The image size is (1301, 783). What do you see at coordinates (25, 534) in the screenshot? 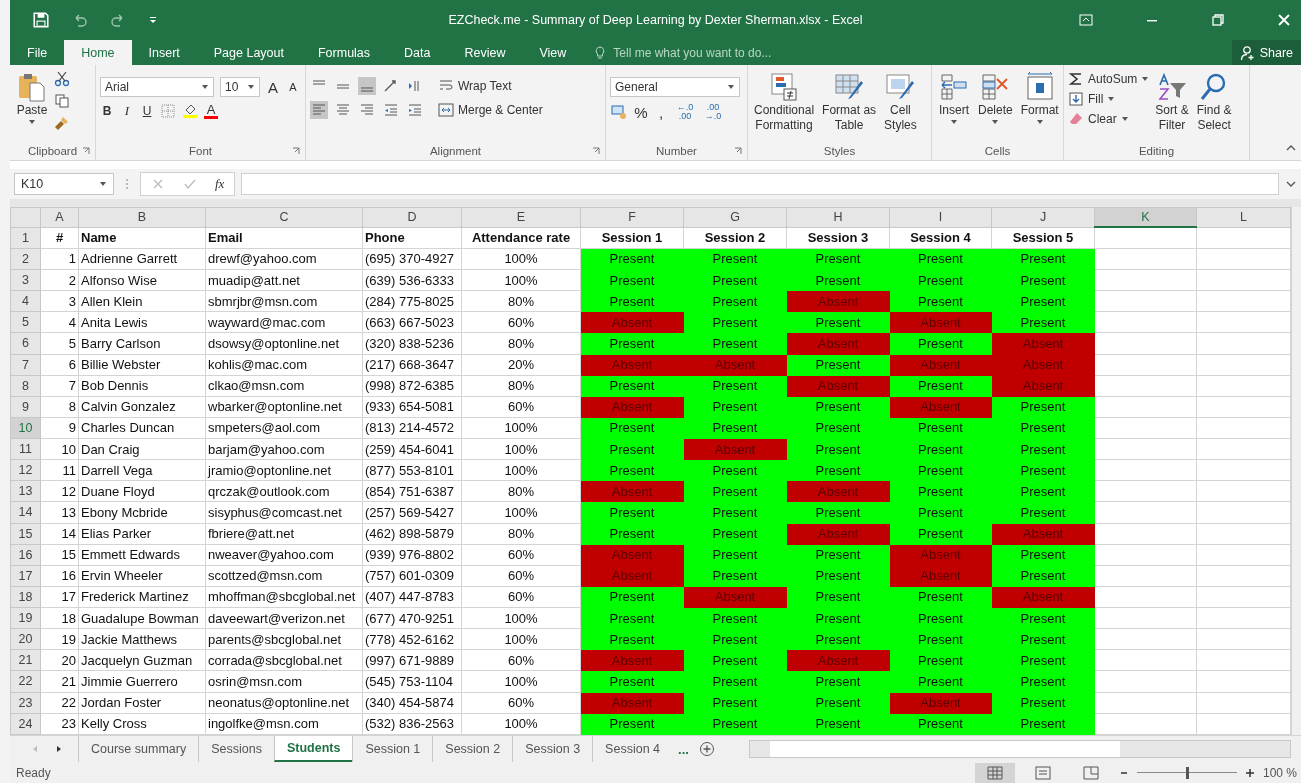
I see `row-header: 15` at bounding box center [25, 534].